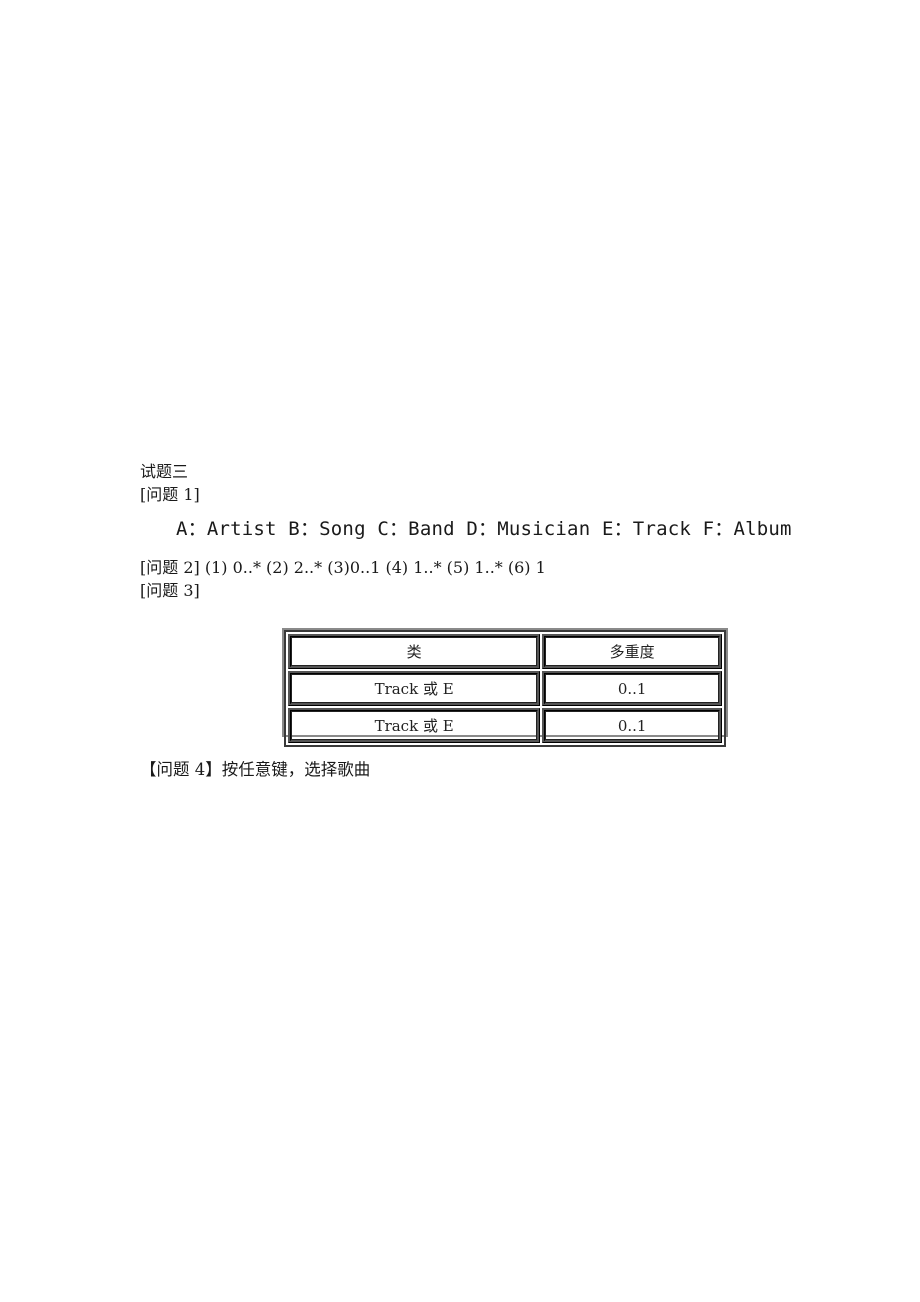 Image resolution: width=920 pixels, height=1302 pixels. What do you see at coordinates (632, 651) in the screenshot?
I see `header-multiplicity: 多重度` at bounding box center [632, 651].